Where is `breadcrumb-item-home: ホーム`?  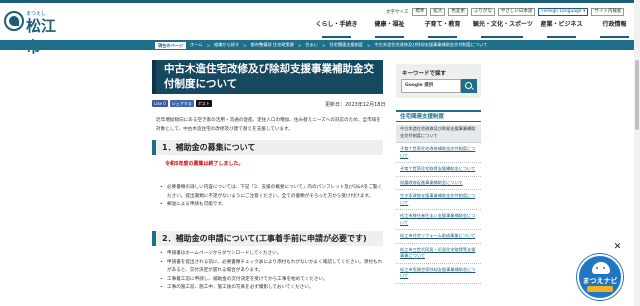 breadcrumb-item-home: ホーム is located at coordinates (196, 45).